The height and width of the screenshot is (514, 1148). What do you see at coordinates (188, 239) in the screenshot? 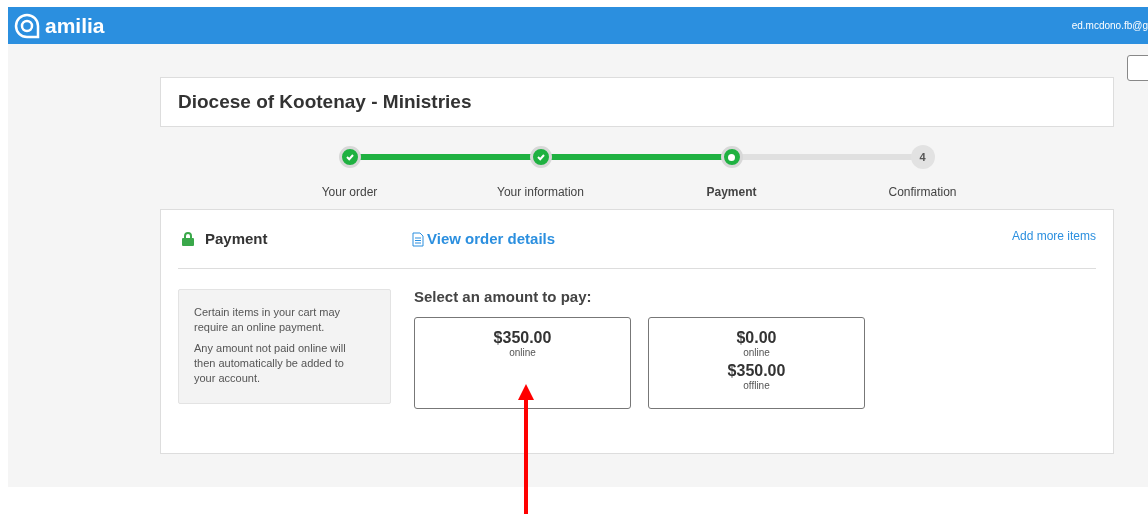
I see `lock-icon` at bounding box center [188, 239].